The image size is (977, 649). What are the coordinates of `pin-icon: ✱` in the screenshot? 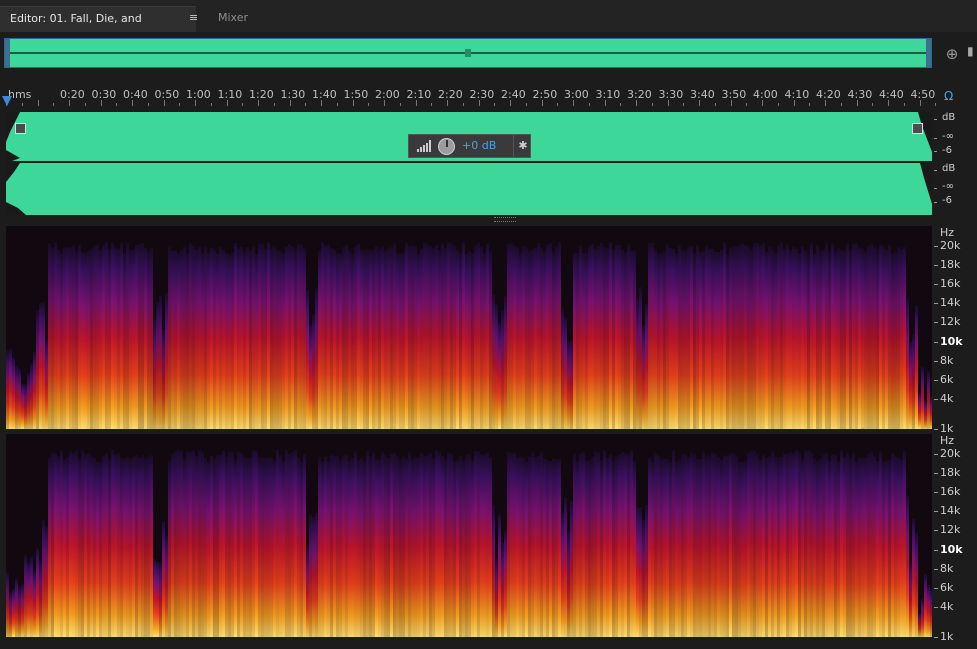 It's located at (522, 146).